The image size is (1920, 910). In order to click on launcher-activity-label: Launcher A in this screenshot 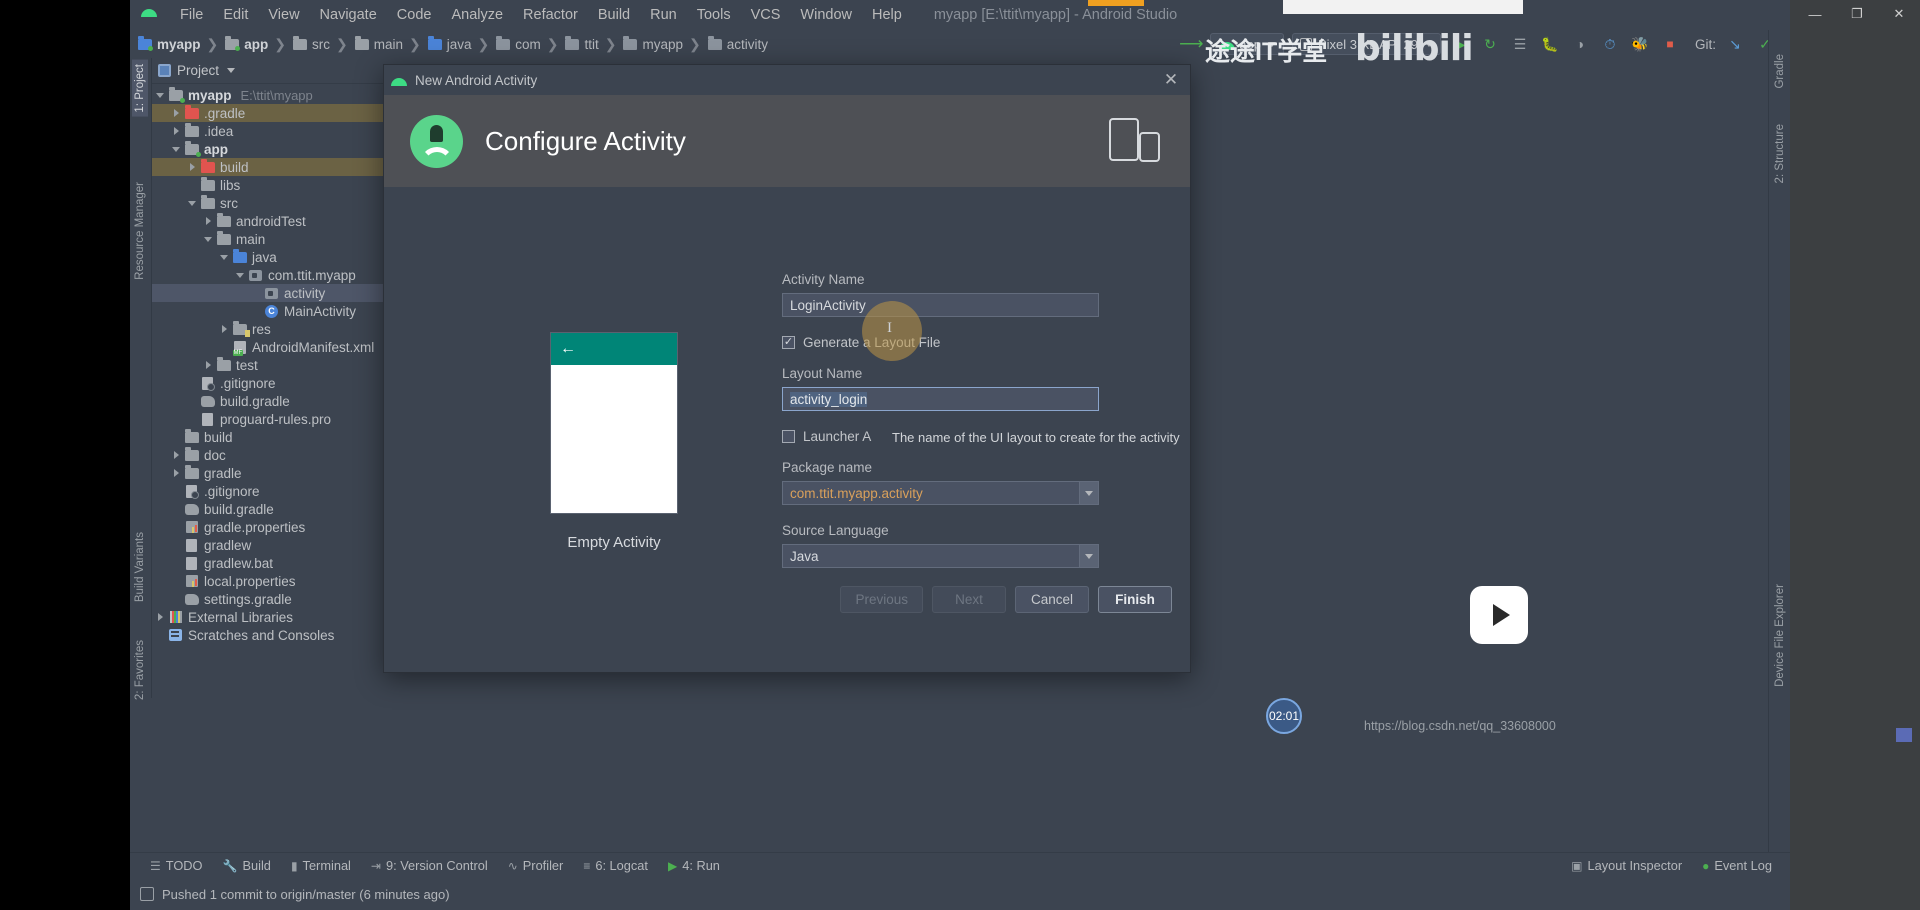, I will do `click(837, 436)`.